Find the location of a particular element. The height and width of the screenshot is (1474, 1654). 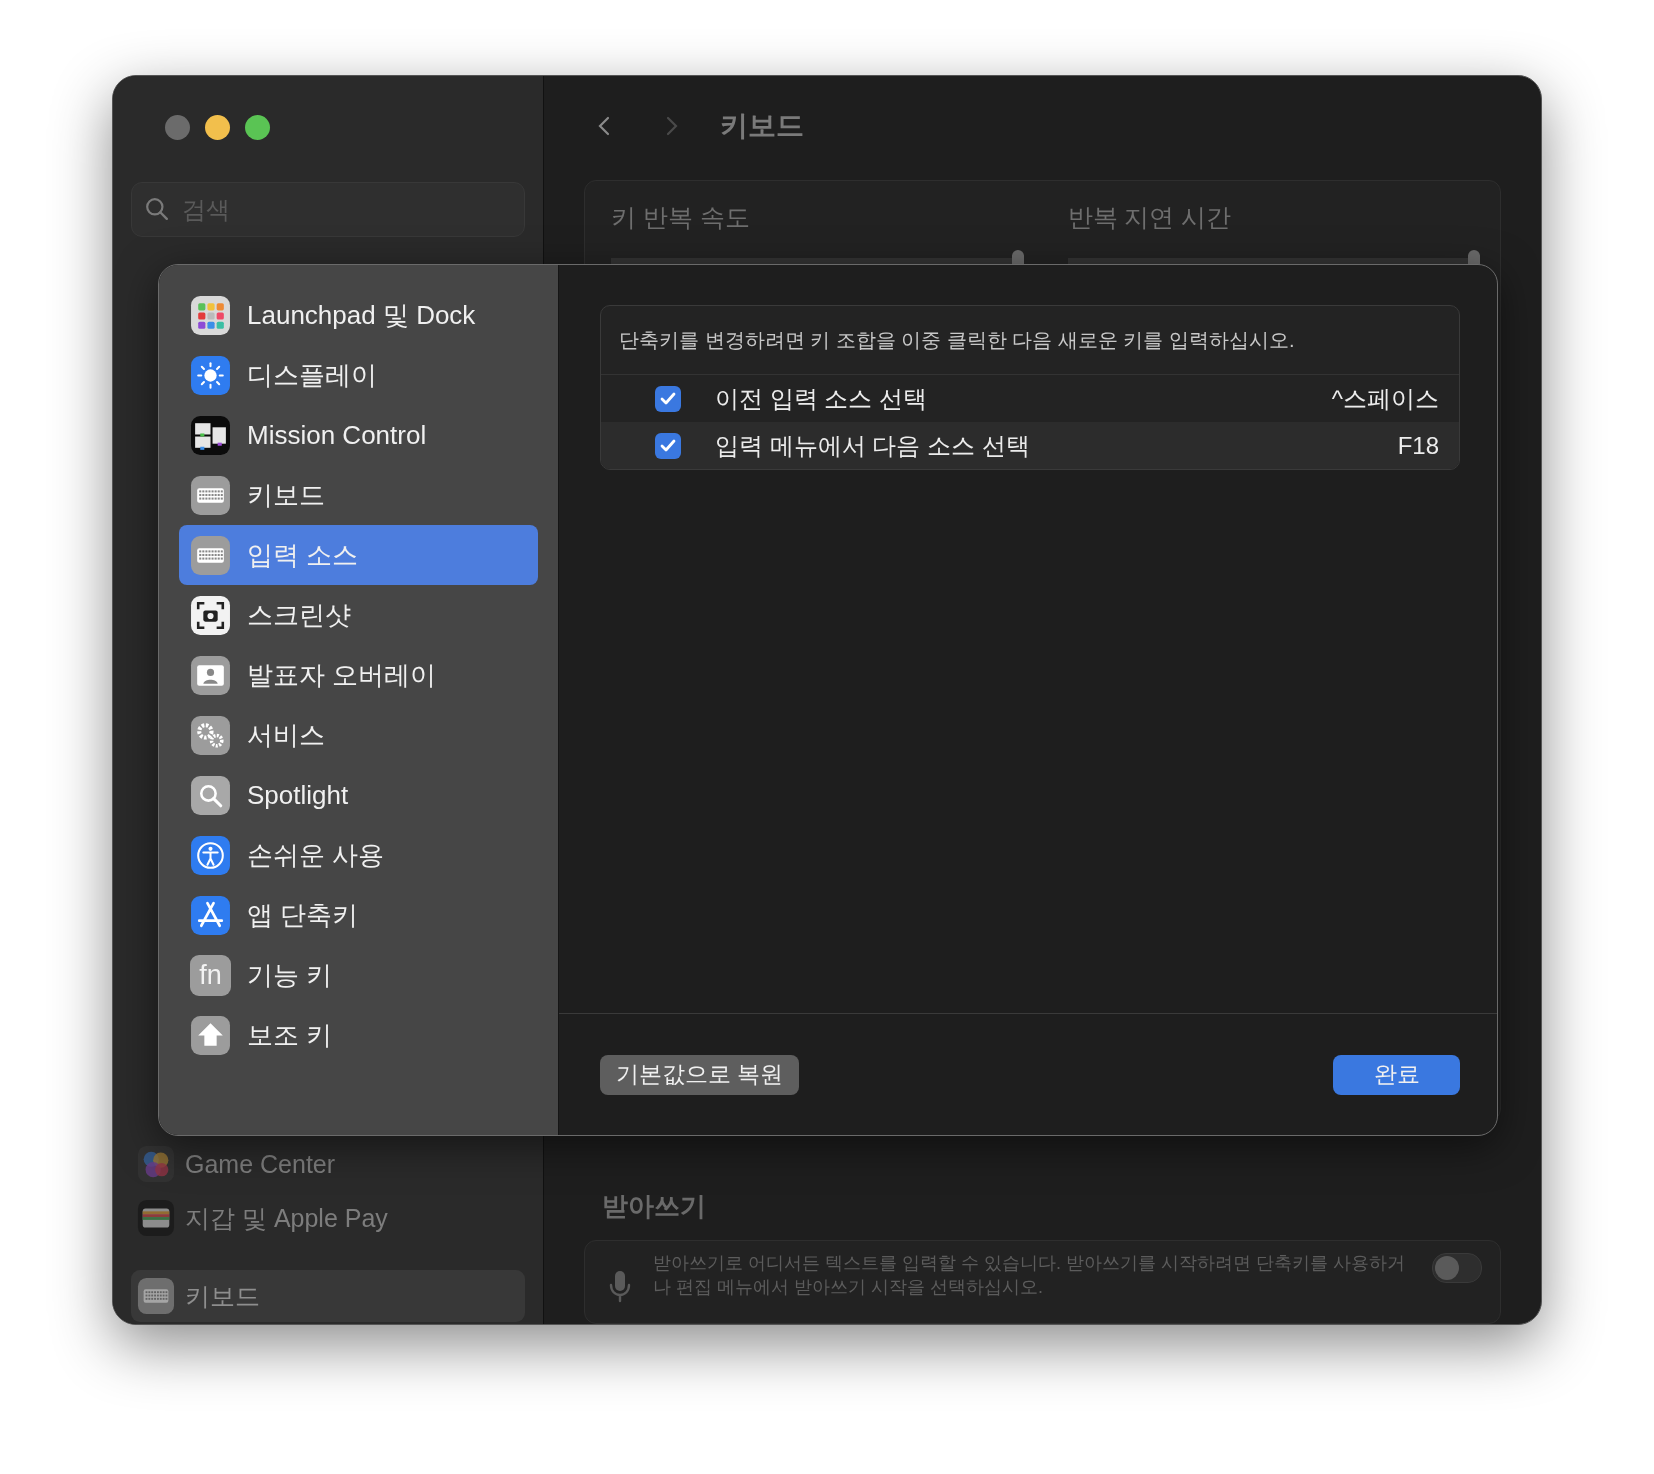

section-heading: 받아쓰기 is located at coordinates (654, 1206).